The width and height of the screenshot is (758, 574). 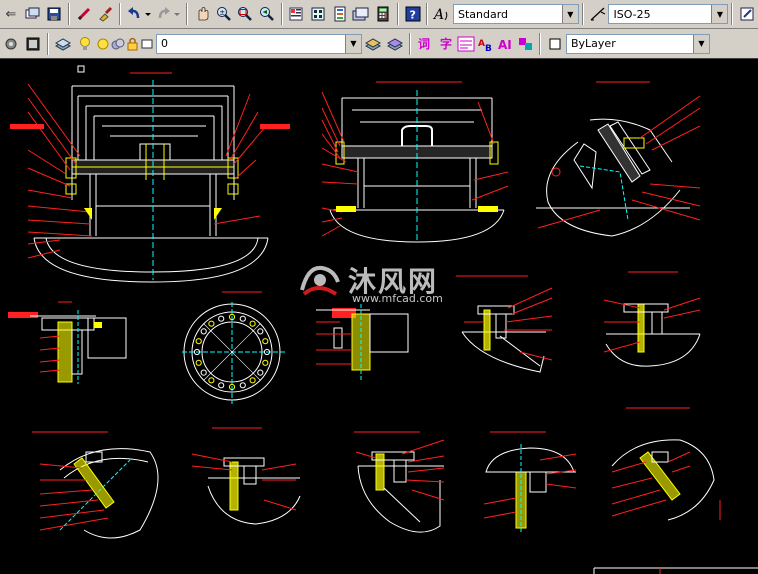 I want to click on view-iii, so click(x=67, y=342).